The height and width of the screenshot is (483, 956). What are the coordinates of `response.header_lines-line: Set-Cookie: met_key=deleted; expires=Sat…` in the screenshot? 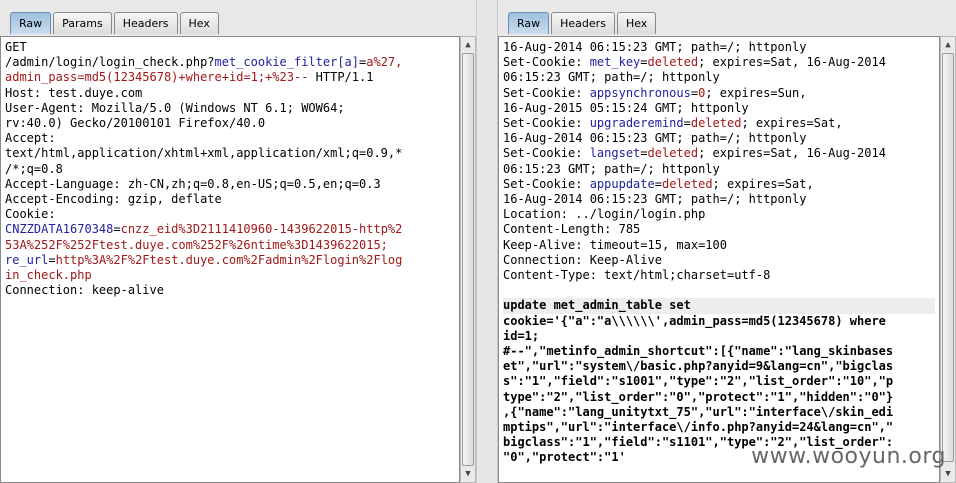 It's located at (719, 62).